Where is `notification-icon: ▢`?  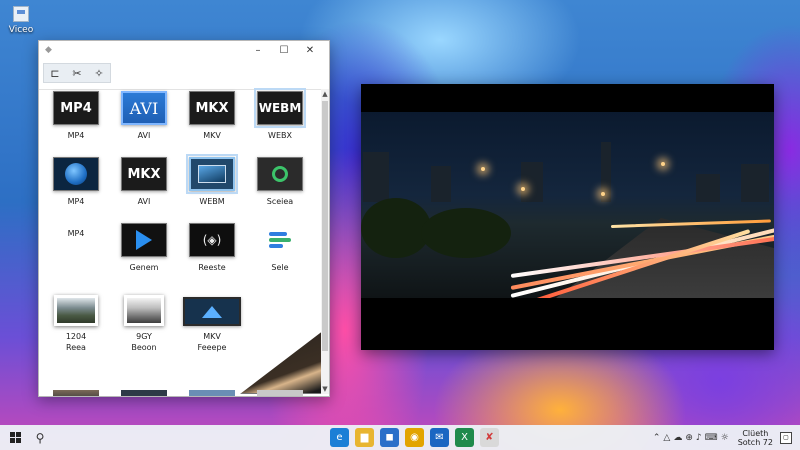 notification-icon: ▢ is located at coordinates (786, 437).